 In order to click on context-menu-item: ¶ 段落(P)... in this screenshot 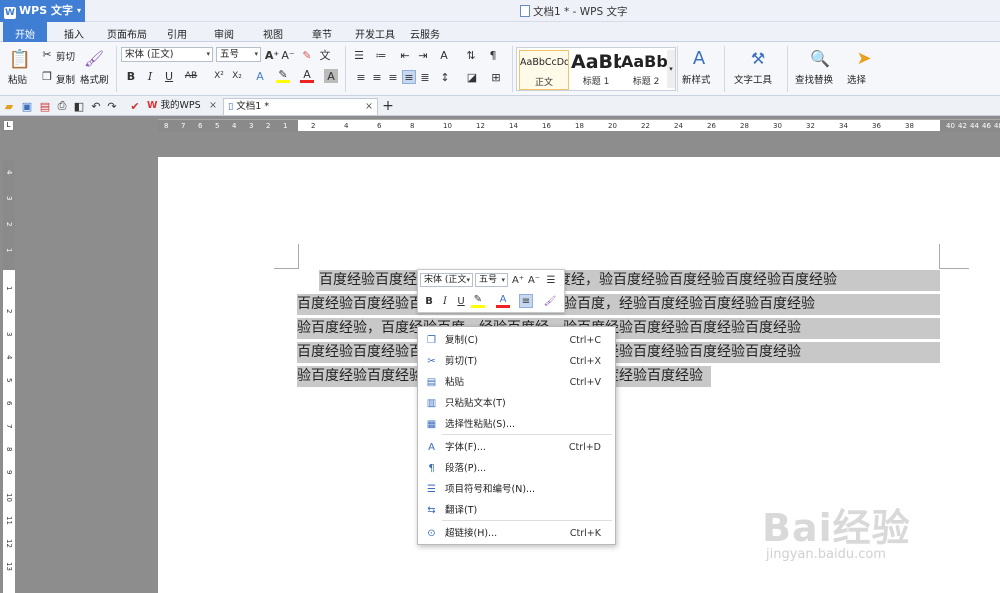, I will do `click(516, 468)`.